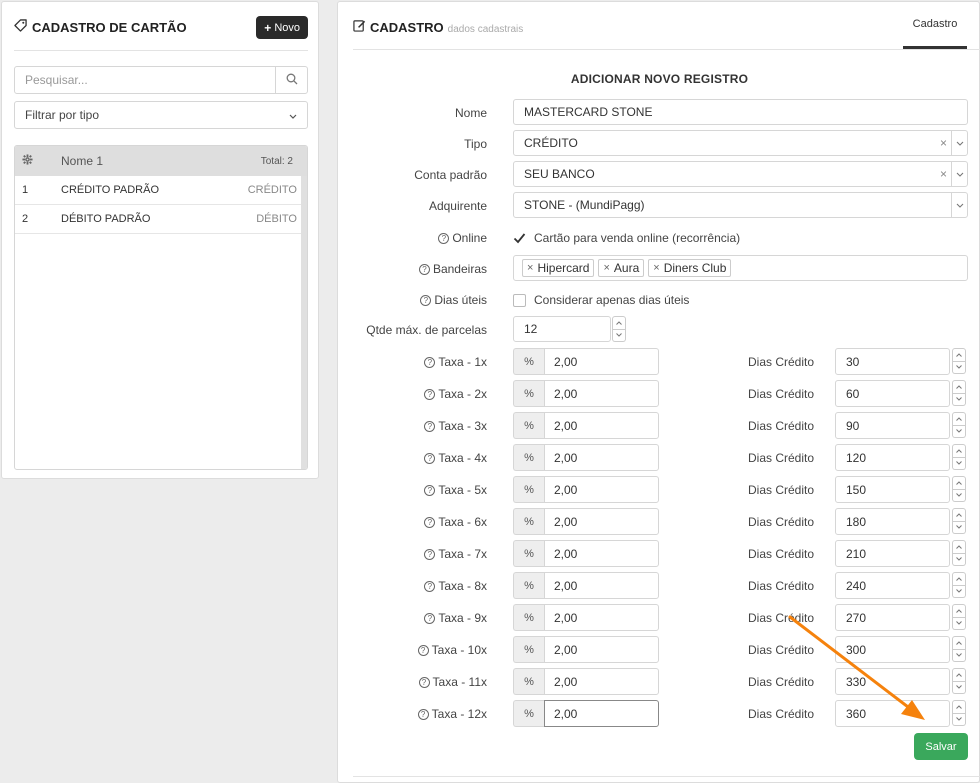  What do you see at coordinates (892, 713) in the screenshot?
I see `dias-credito-input: 360` at bounding box center [892, 713].